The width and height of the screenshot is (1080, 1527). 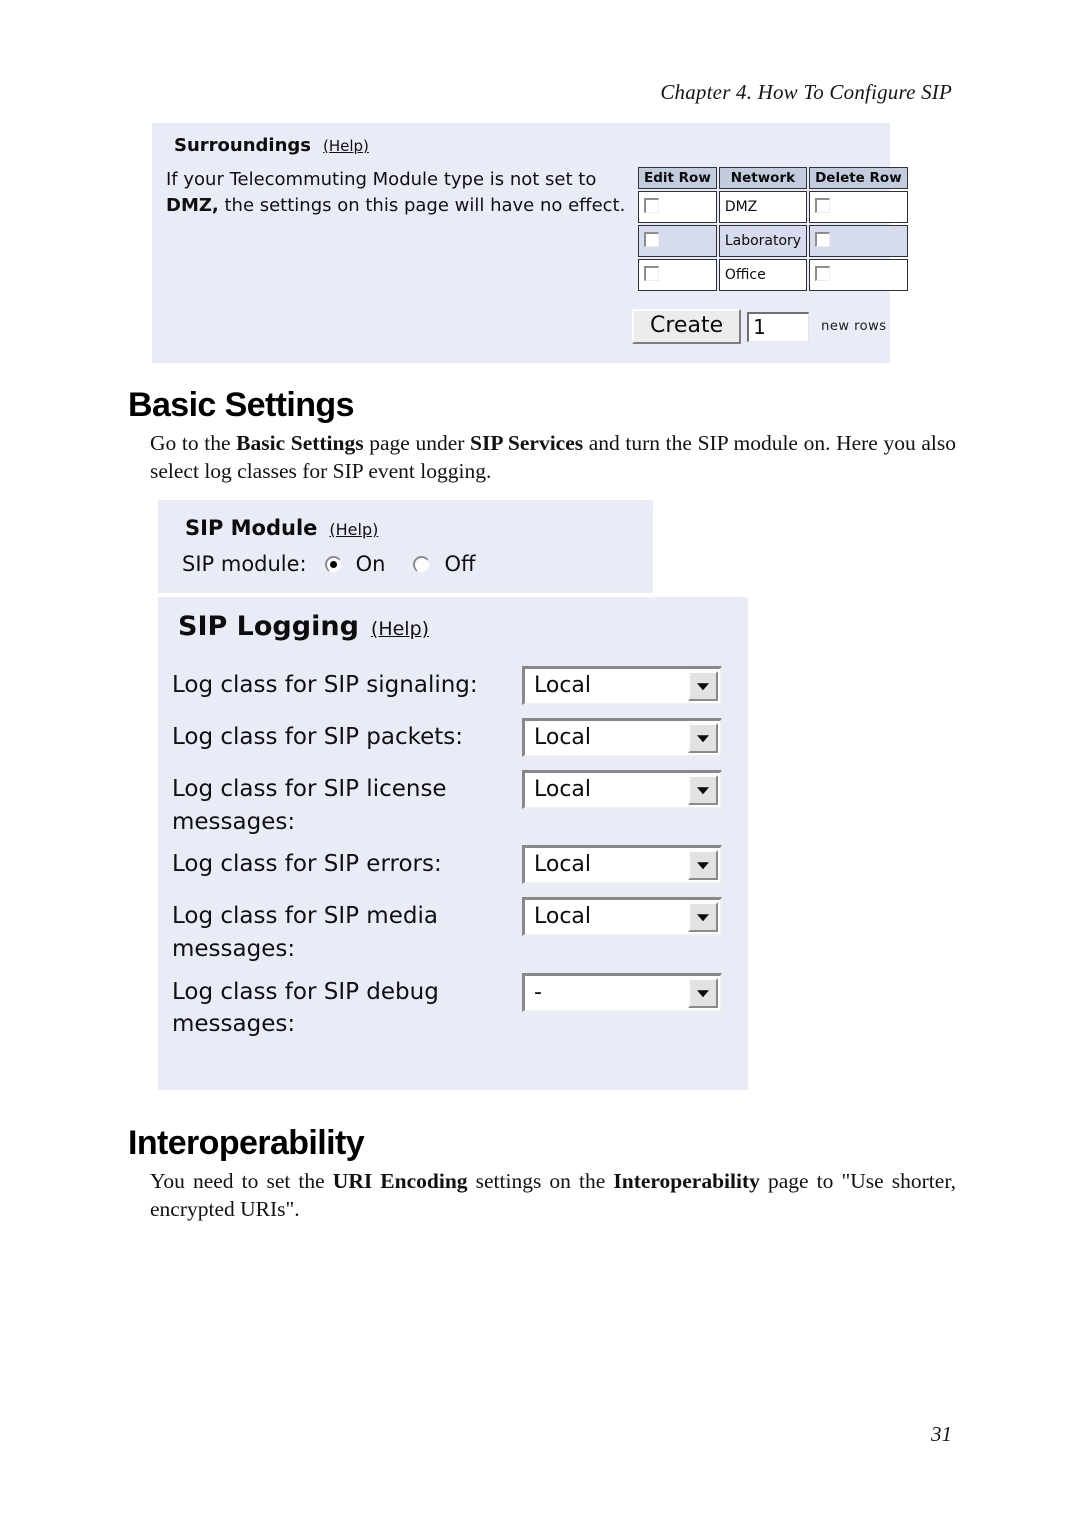 What do you see at coordinates (192, 206) in the screenshot?
I see `surroundings-note-emphasis: DMZ,` at bounding box center [192, 206].